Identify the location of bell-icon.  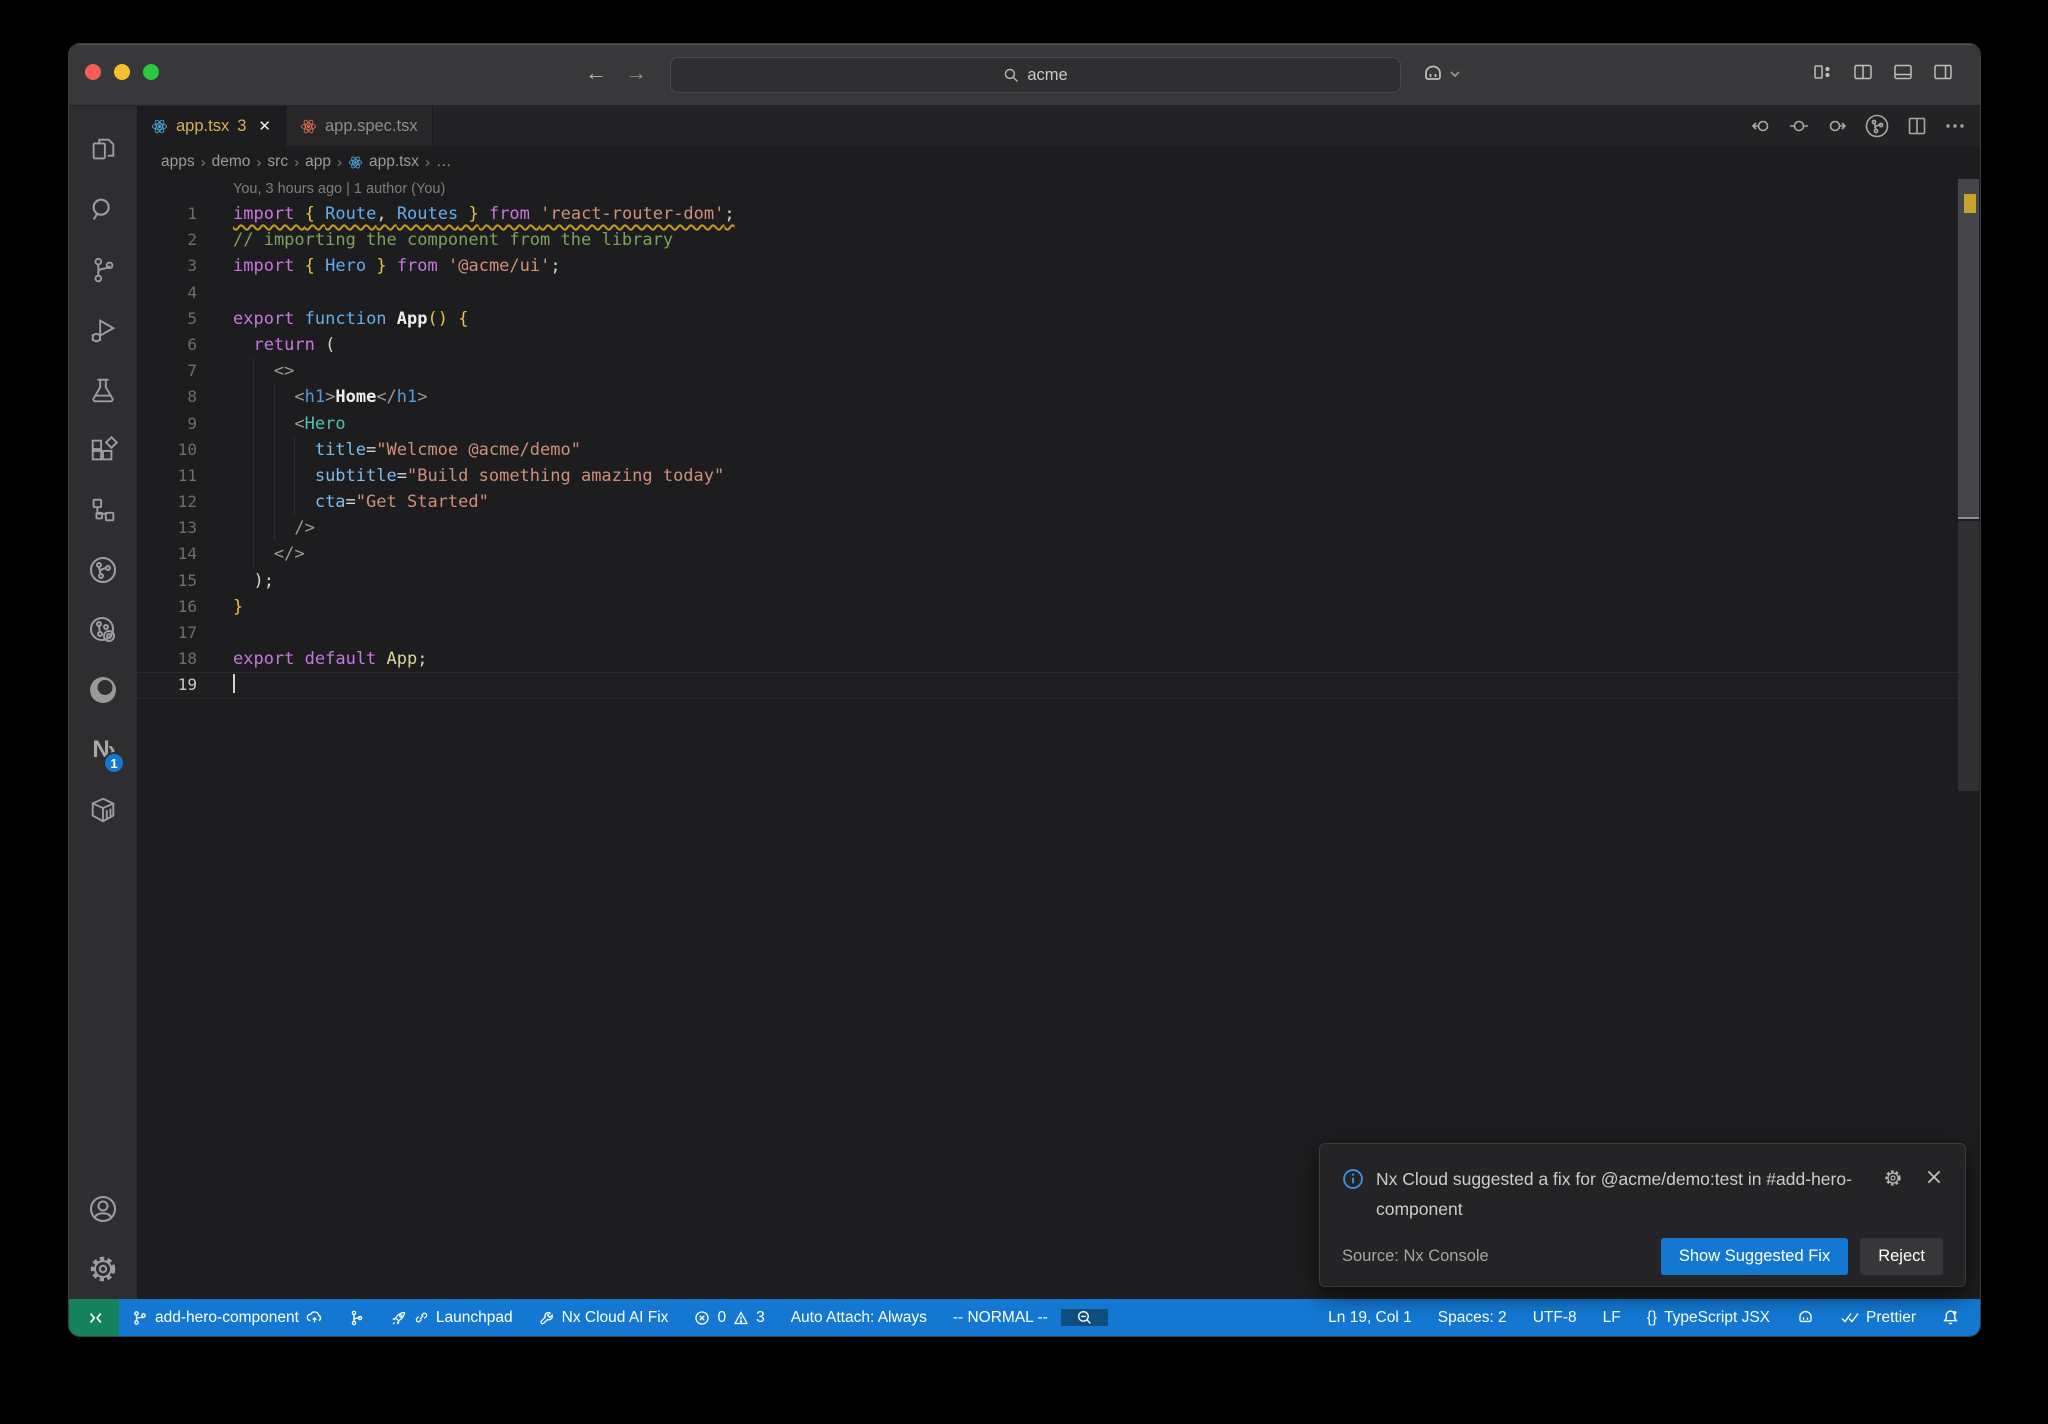
(1950, 1317).